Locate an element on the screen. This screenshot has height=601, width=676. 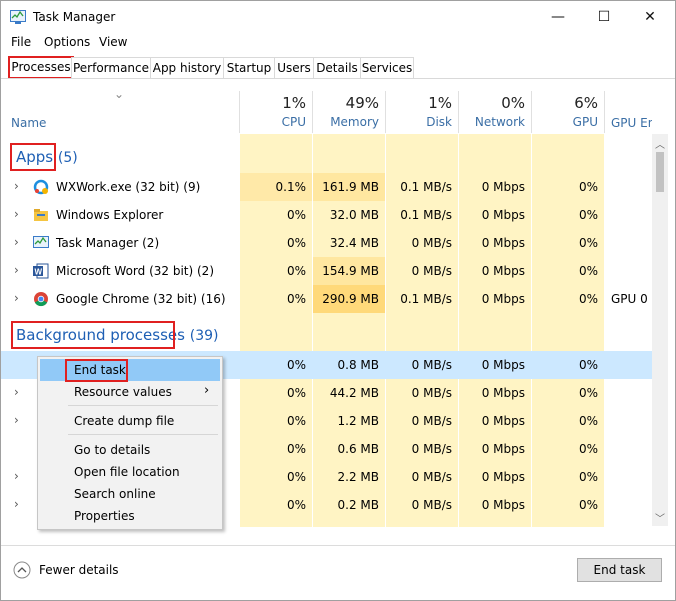
menu-file: File is located at coordinates (21, 42).